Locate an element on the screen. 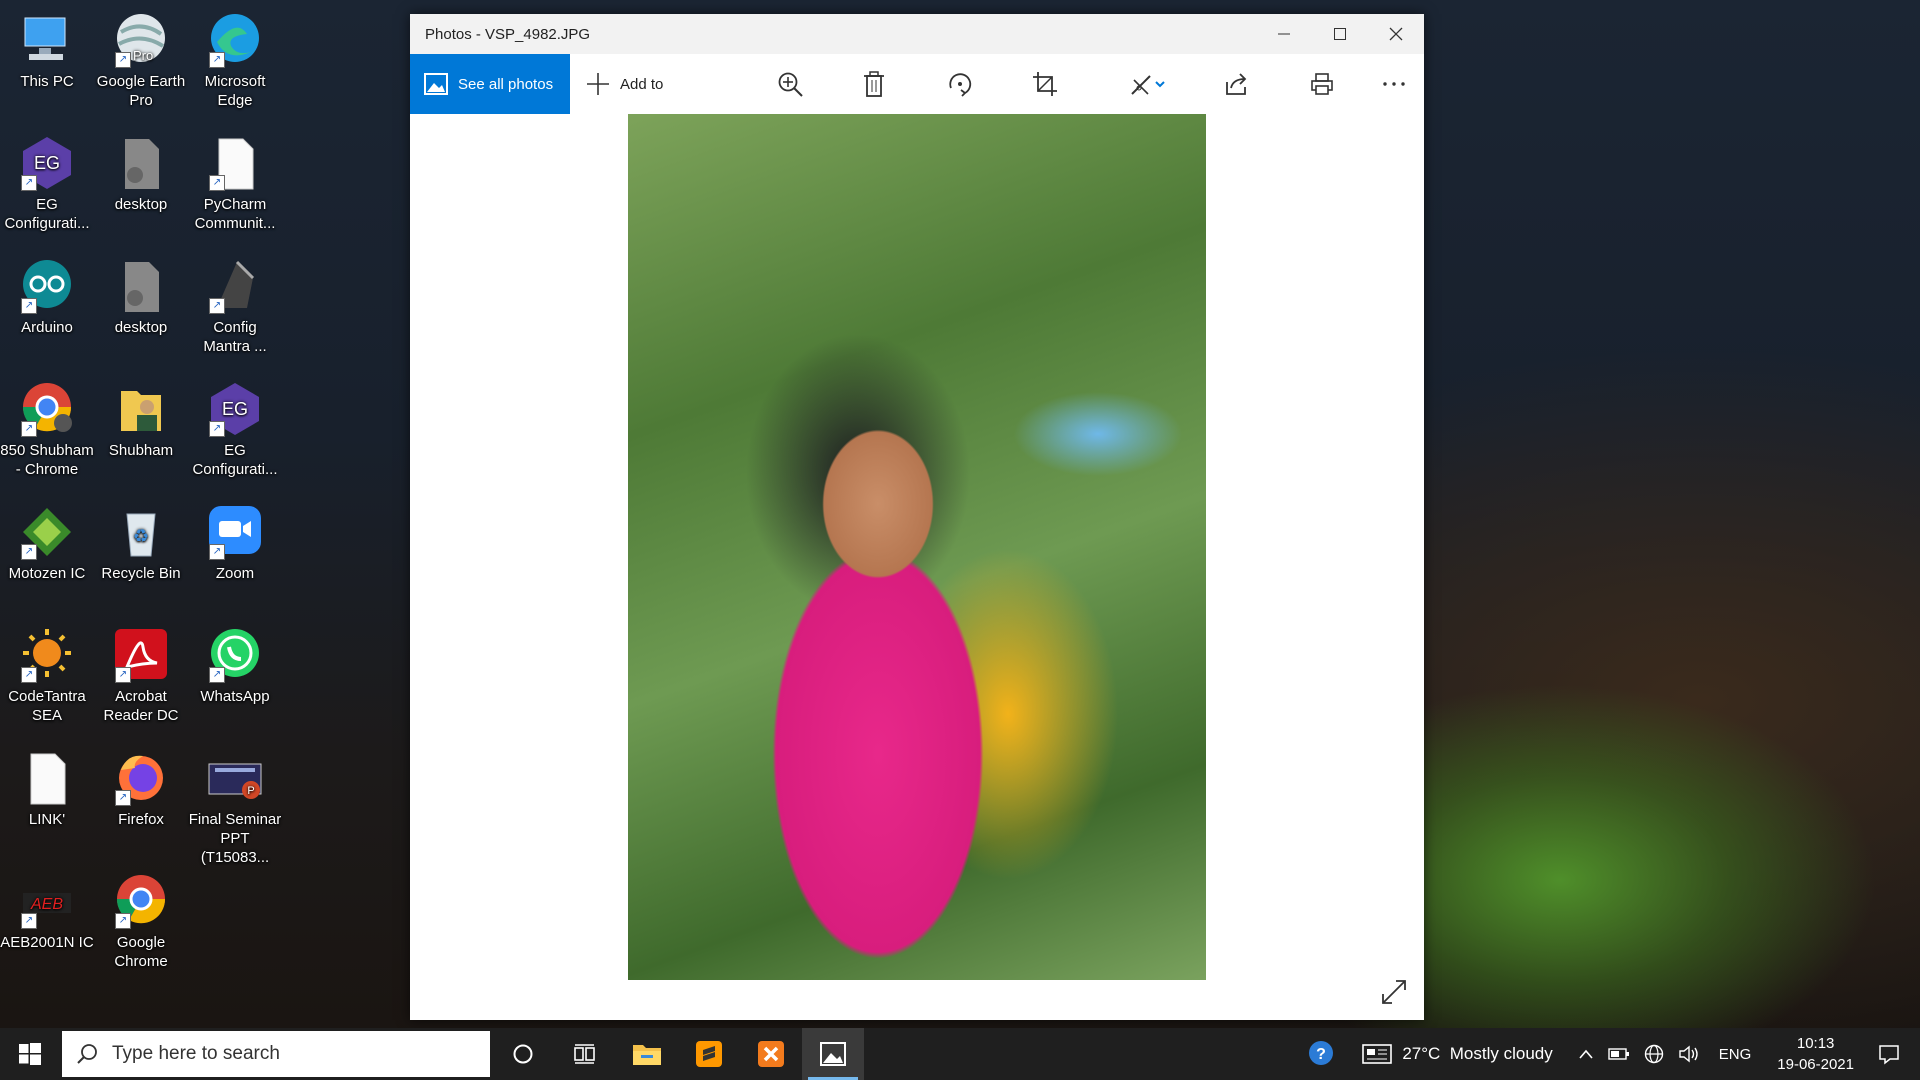  ellipsis-icon is located at coordinates (1394, 84).